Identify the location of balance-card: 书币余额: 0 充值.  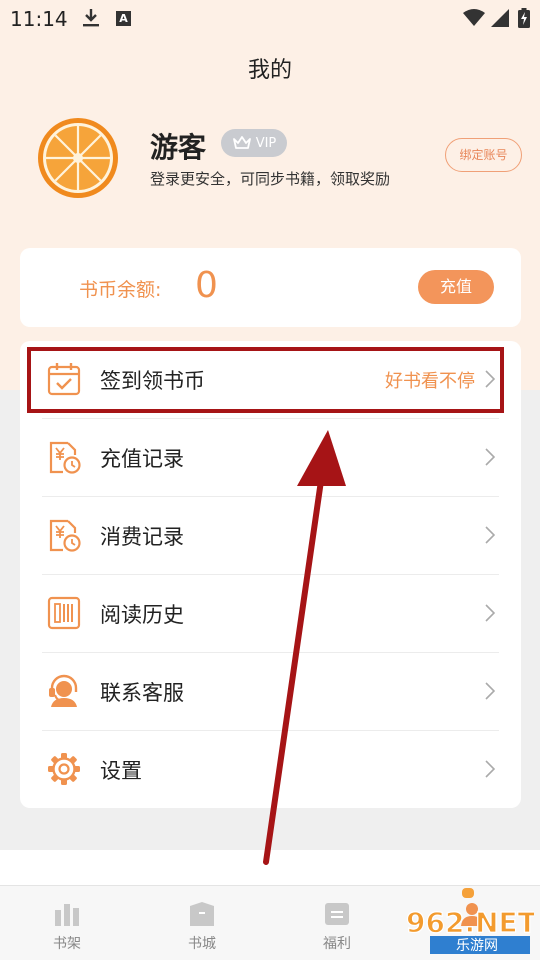
(270, 287).